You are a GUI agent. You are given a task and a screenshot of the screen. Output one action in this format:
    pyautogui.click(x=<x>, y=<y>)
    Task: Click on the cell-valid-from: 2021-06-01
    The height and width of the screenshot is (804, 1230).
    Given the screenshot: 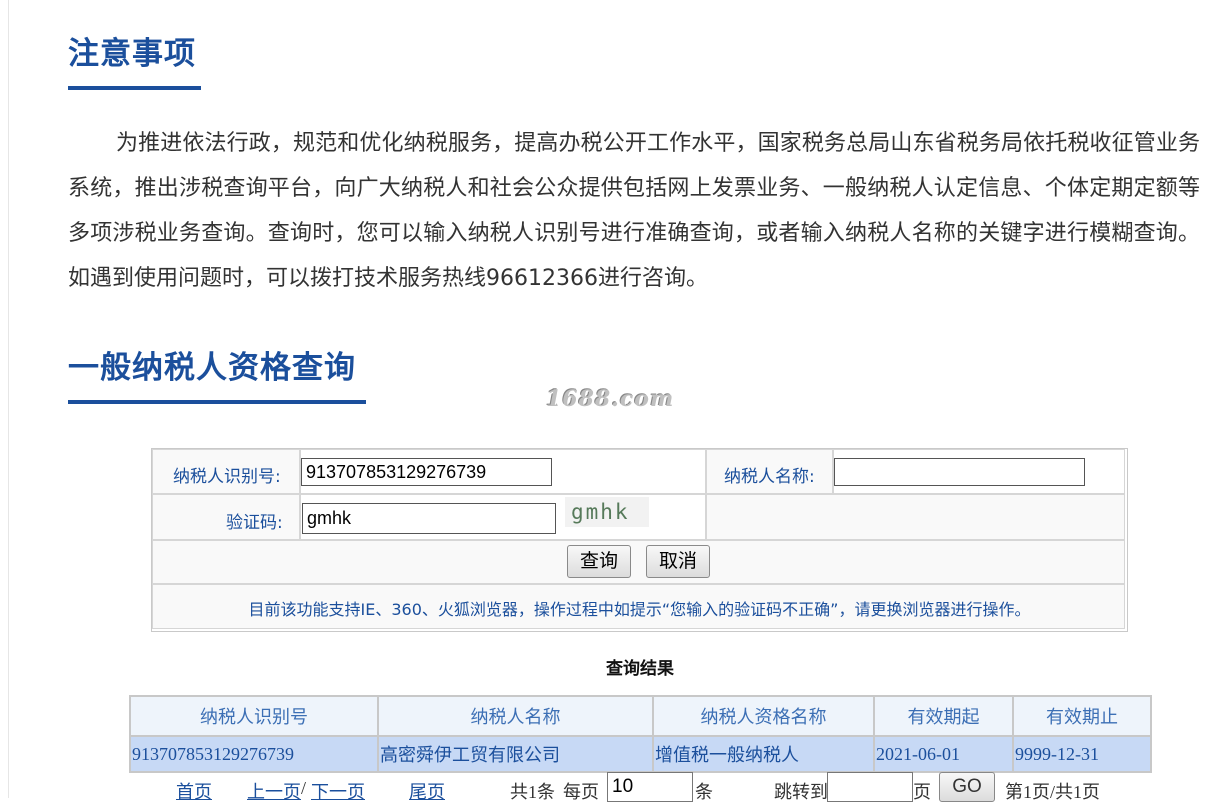 What is the action you would take?
    pyautogui.click(x=943, y=754)
    